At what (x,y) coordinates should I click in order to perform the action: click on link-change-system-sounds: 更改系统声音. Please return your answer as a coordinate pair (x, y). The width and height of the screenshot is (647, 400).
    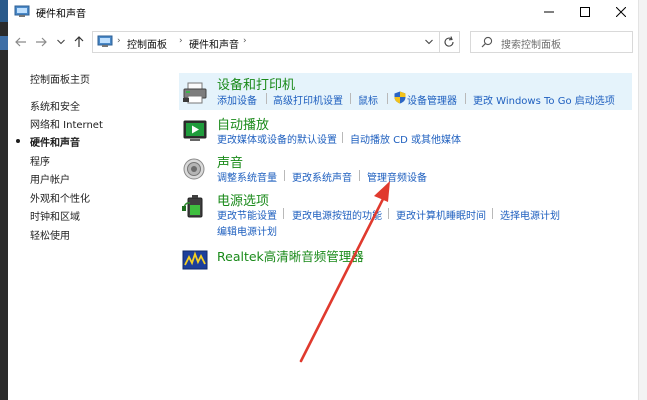
    Looking at the image, I should click on (322, 176).